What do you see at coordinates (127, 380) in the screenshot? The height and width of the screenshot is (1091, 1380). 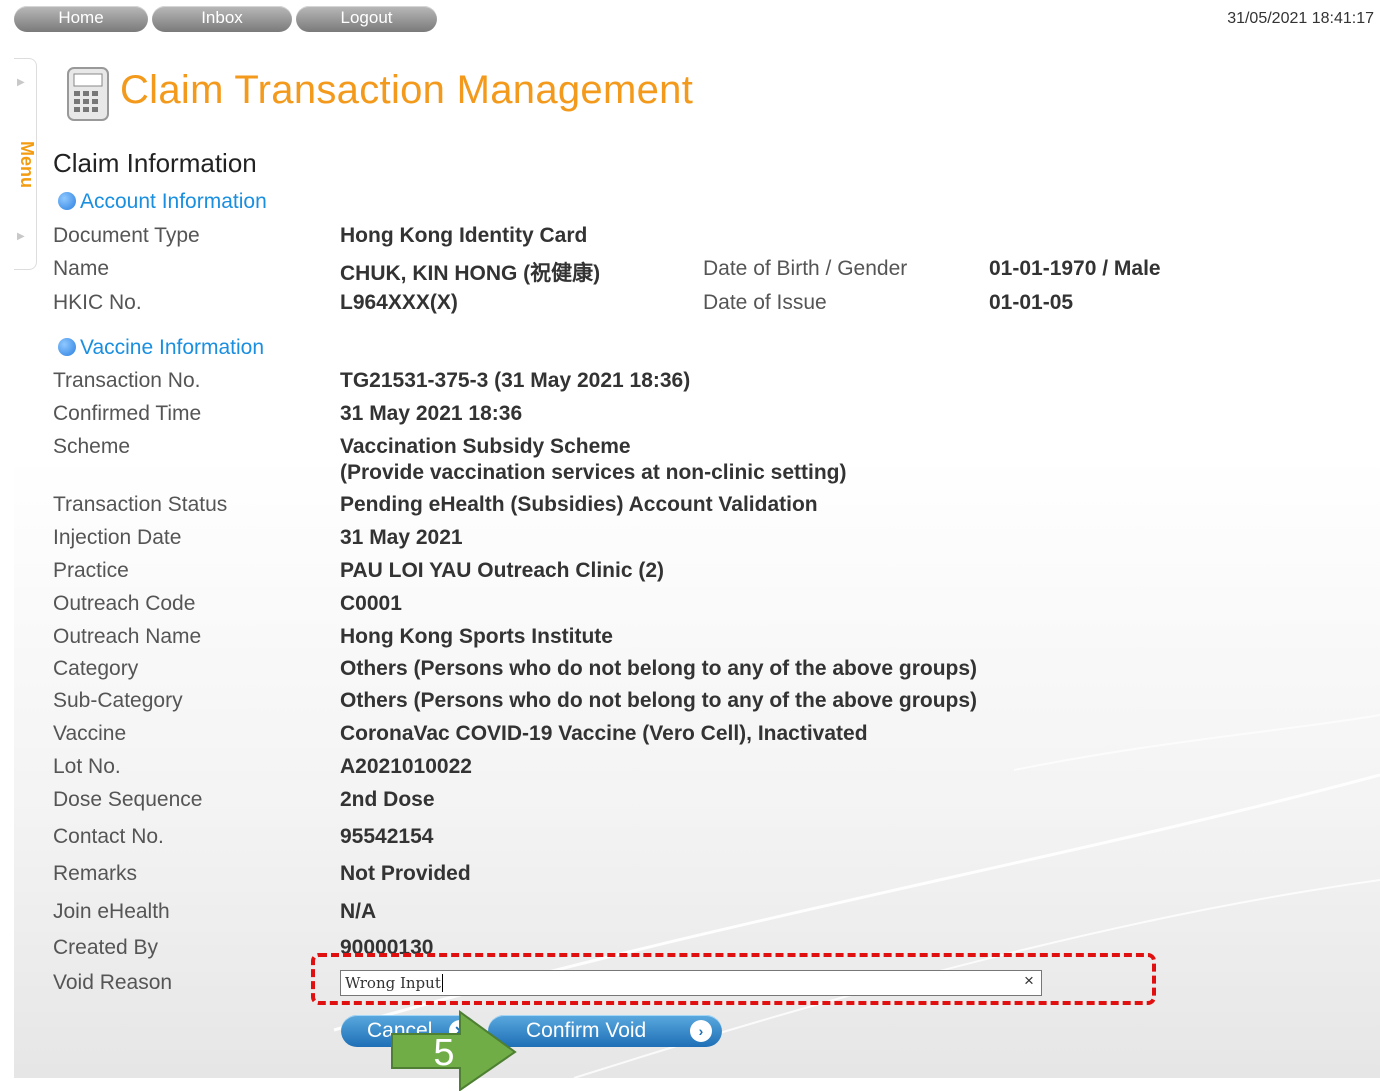 I see `field-label: Transaction No.` at bounding box center [127, 380].